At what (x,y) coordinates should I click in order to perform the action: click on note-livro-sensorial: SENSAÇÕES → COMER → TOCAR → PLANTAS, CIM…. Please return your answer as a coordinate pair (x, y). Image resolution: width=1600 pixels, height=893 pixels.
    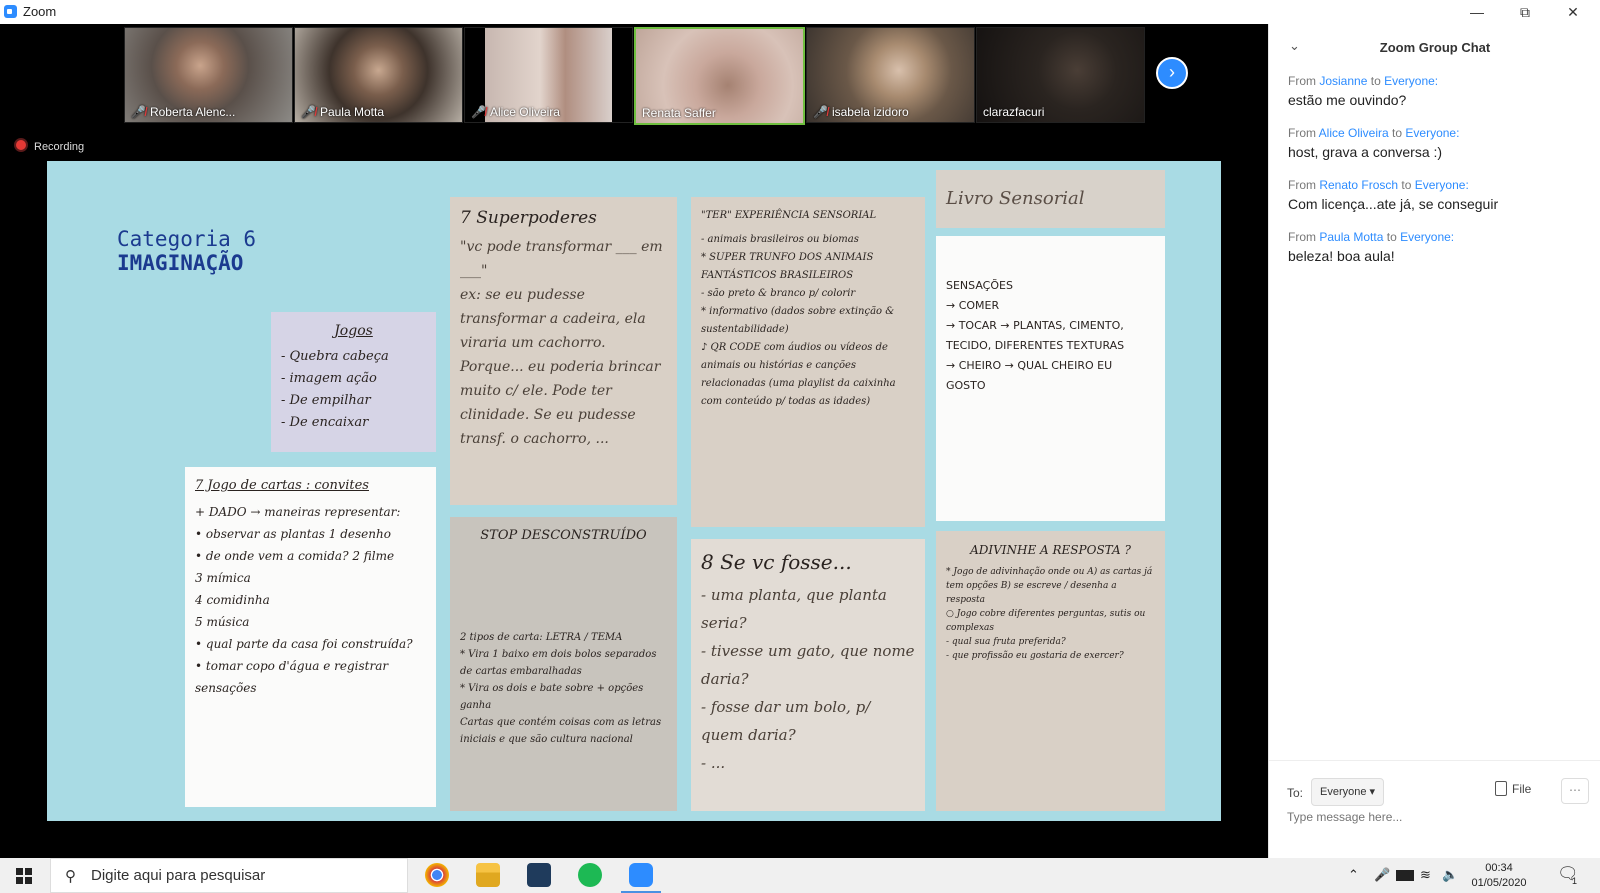
    Looking at the image, I should click on (1050, 378).